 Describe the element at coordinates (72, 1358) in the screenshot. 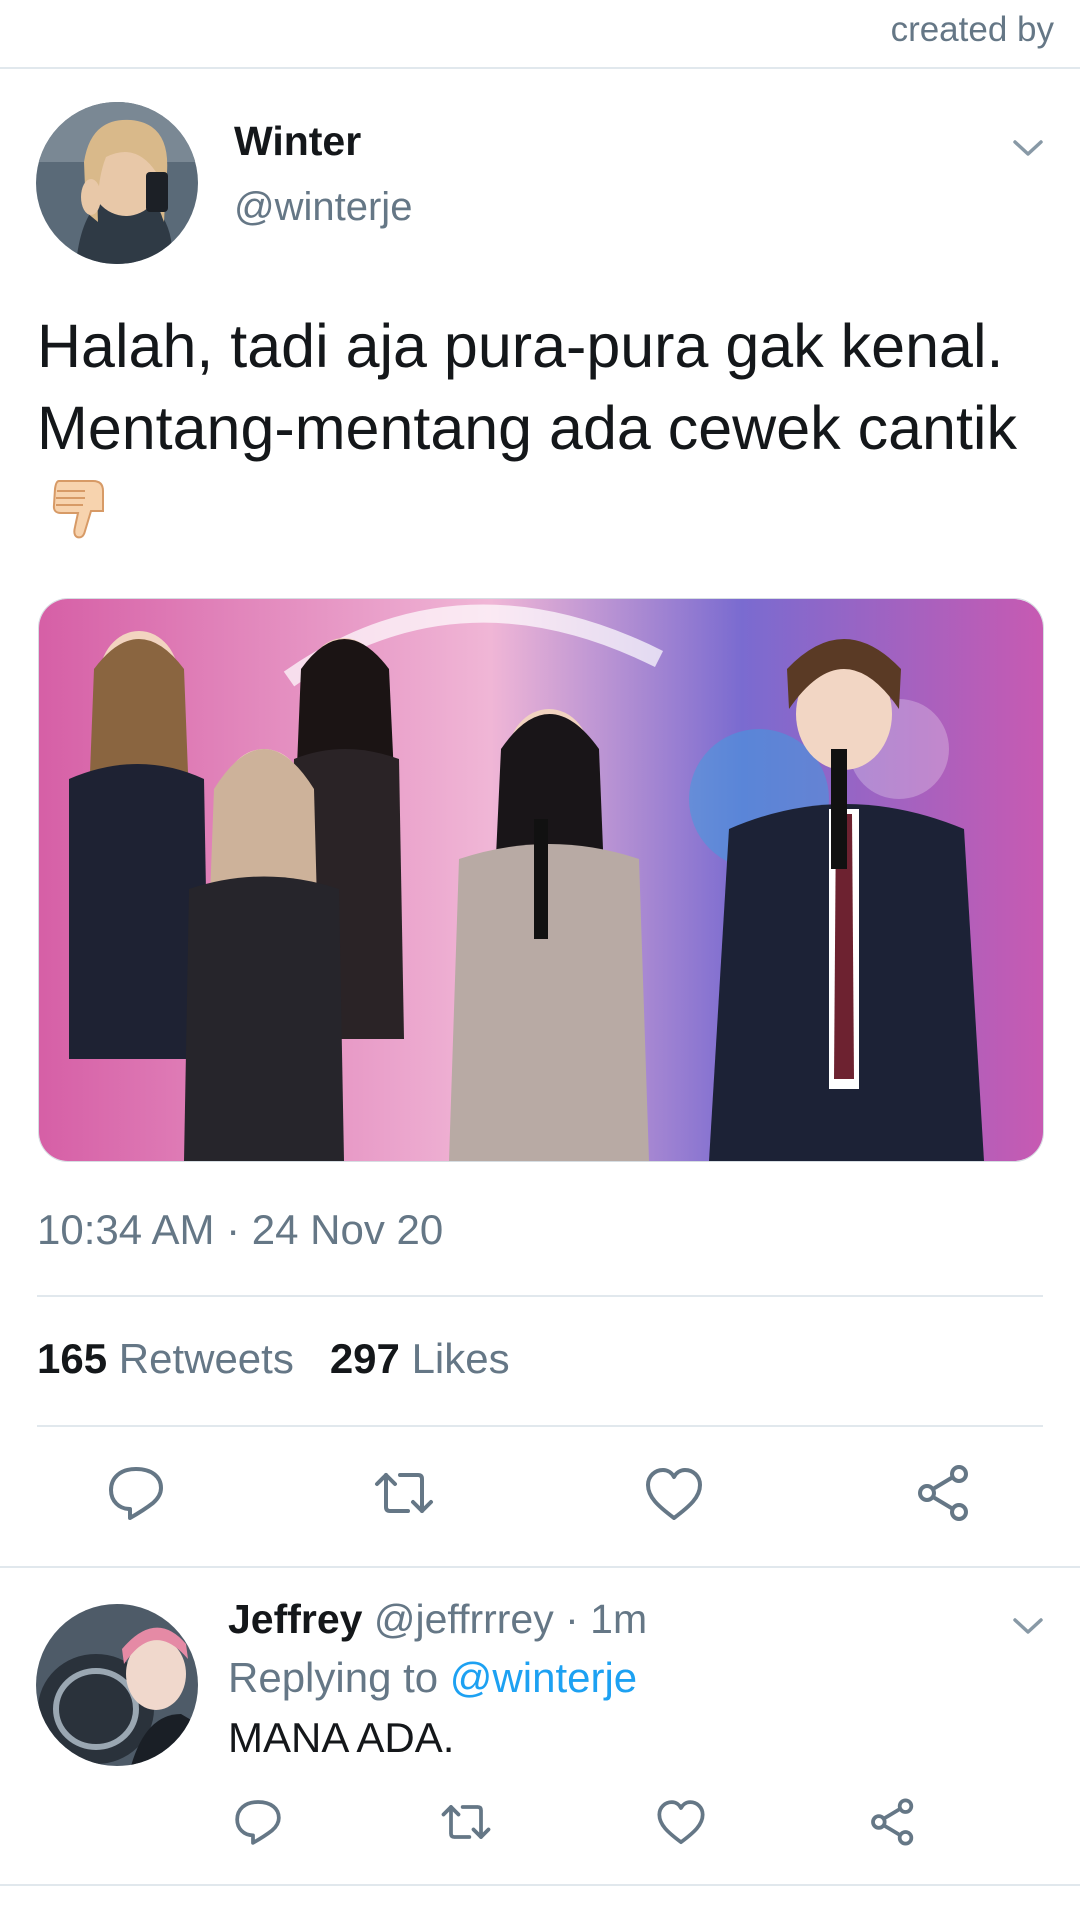

I see `retweets-count: 165` at that location.